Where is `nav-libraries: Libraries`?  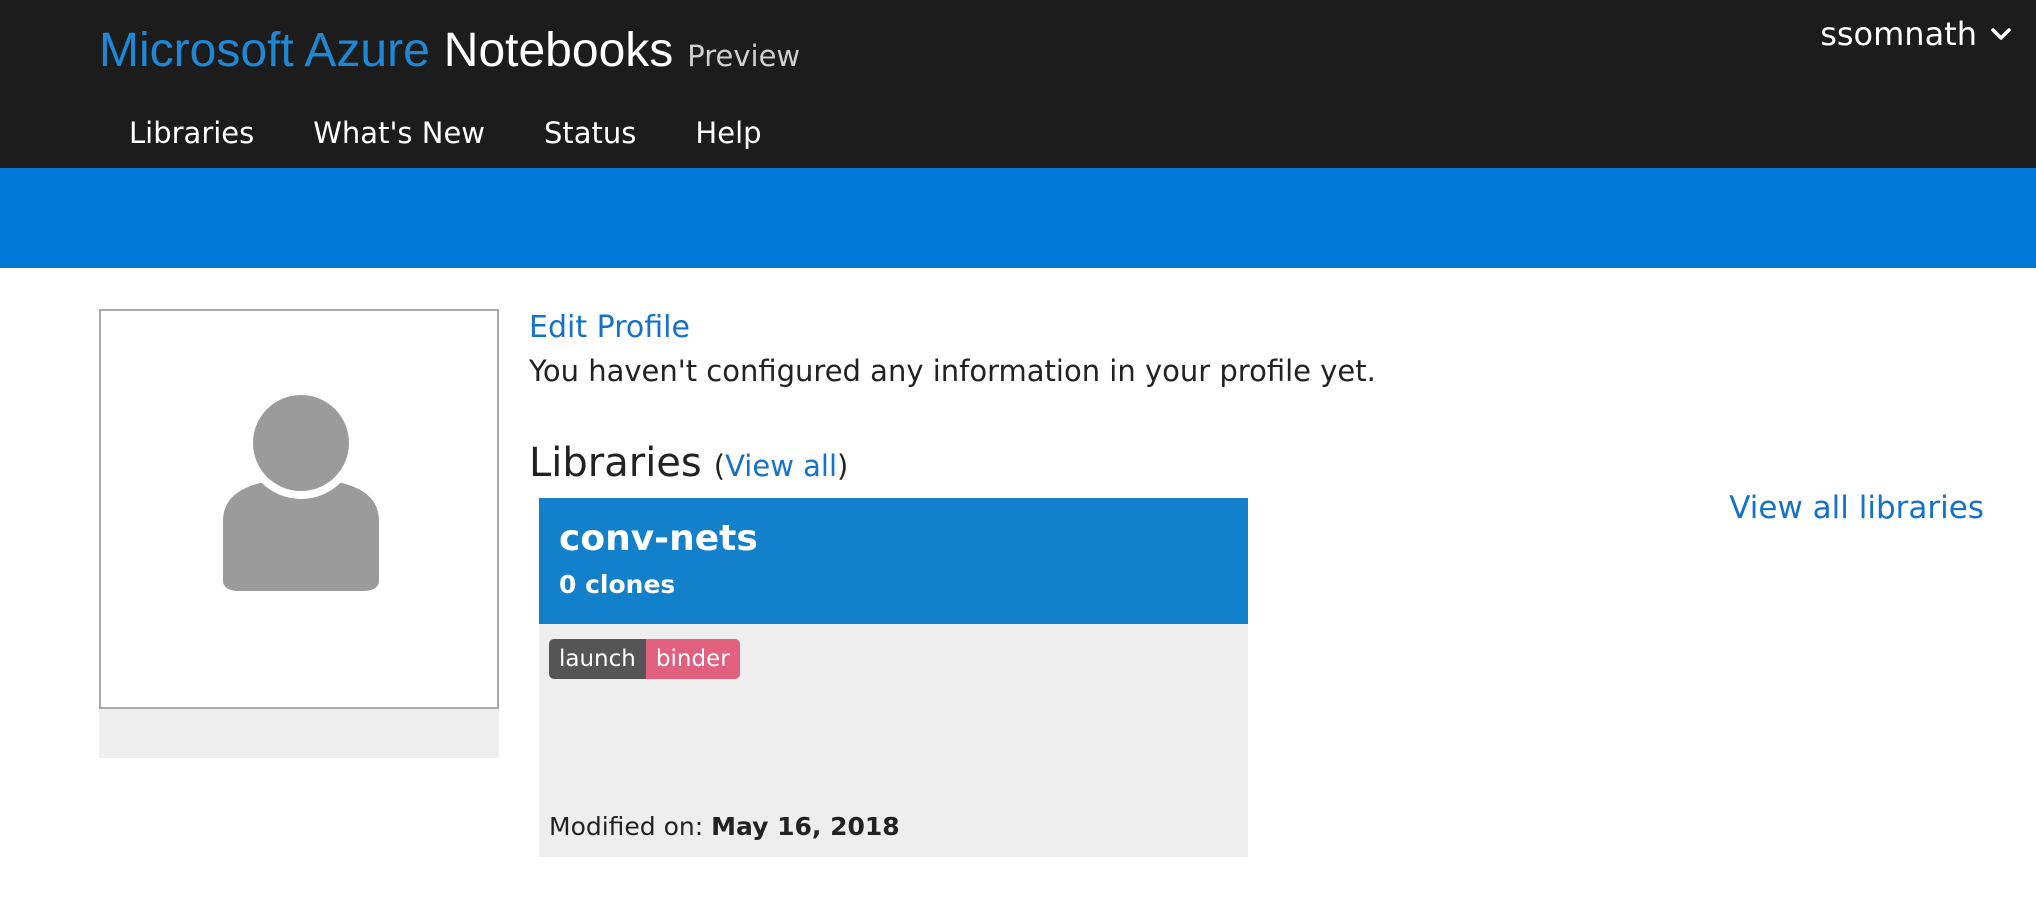 nav-libraries: Libraries is located at coordinates (191, 133).